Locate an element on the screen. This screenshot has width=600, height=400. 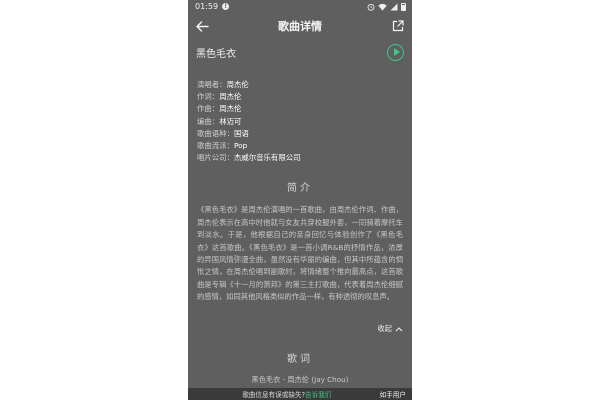
meta-value: Pop is located at coordinates (240, 146).